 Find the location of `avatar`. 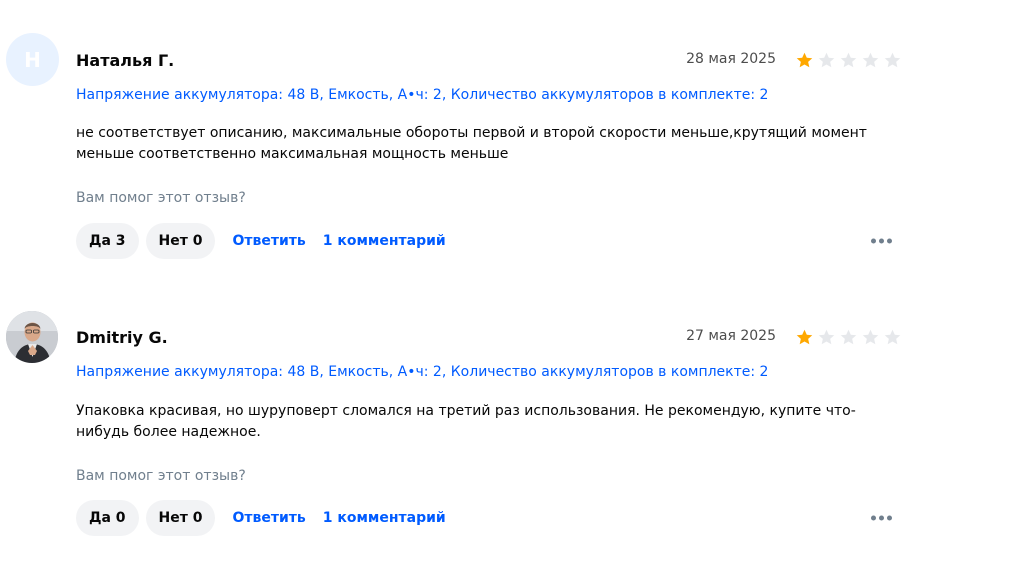

avatar is located at coordinates (32, 337).